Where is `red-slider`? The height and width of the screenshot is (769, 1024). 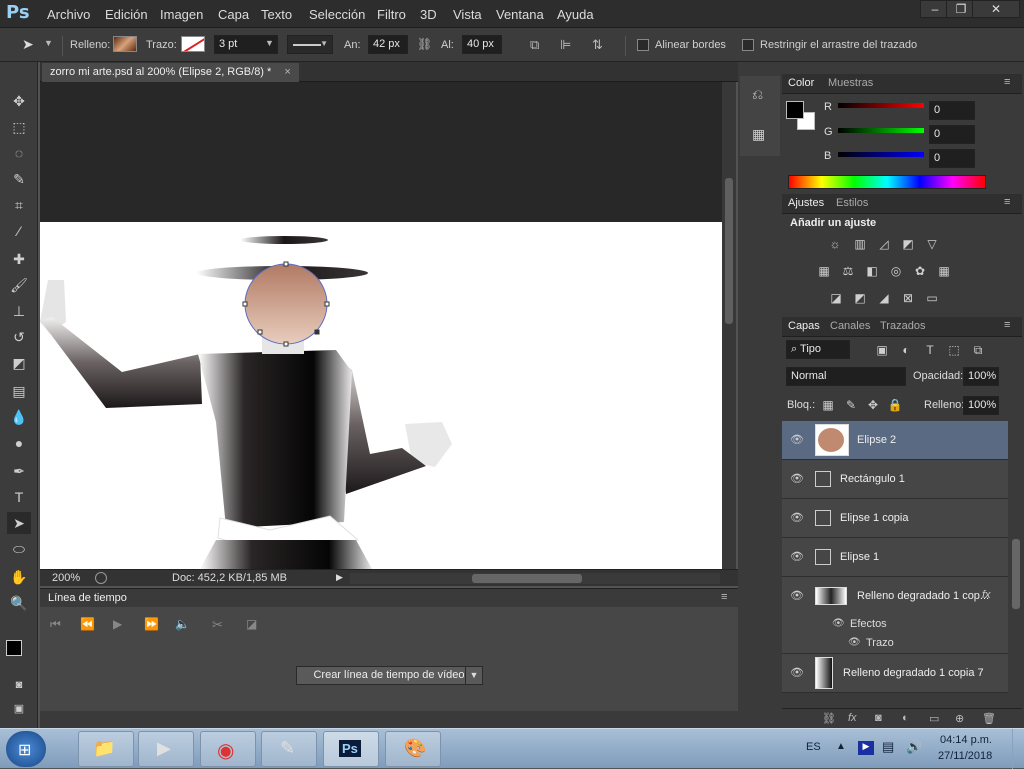 red-slider is located at coordinates (881, 105).